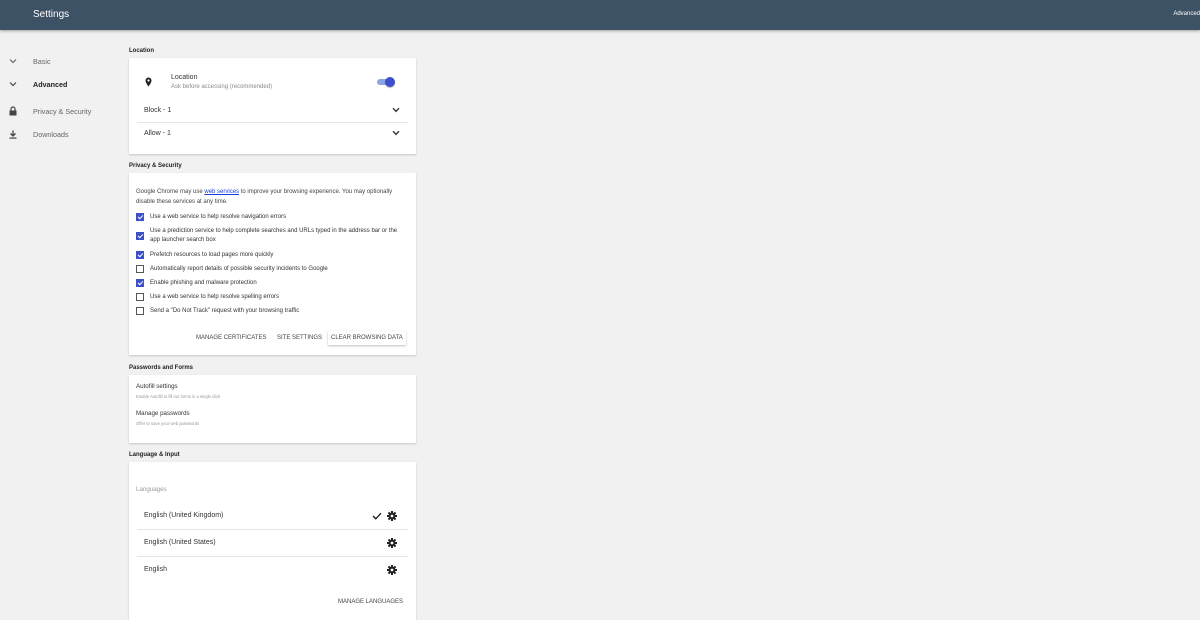 The width and height of the screenshot is (1200, 620). What do you see at coordinates (203, 283) in the screenshot?
I see `option-label: Enable phishing and malware protection` at bounding box center [203, 283].